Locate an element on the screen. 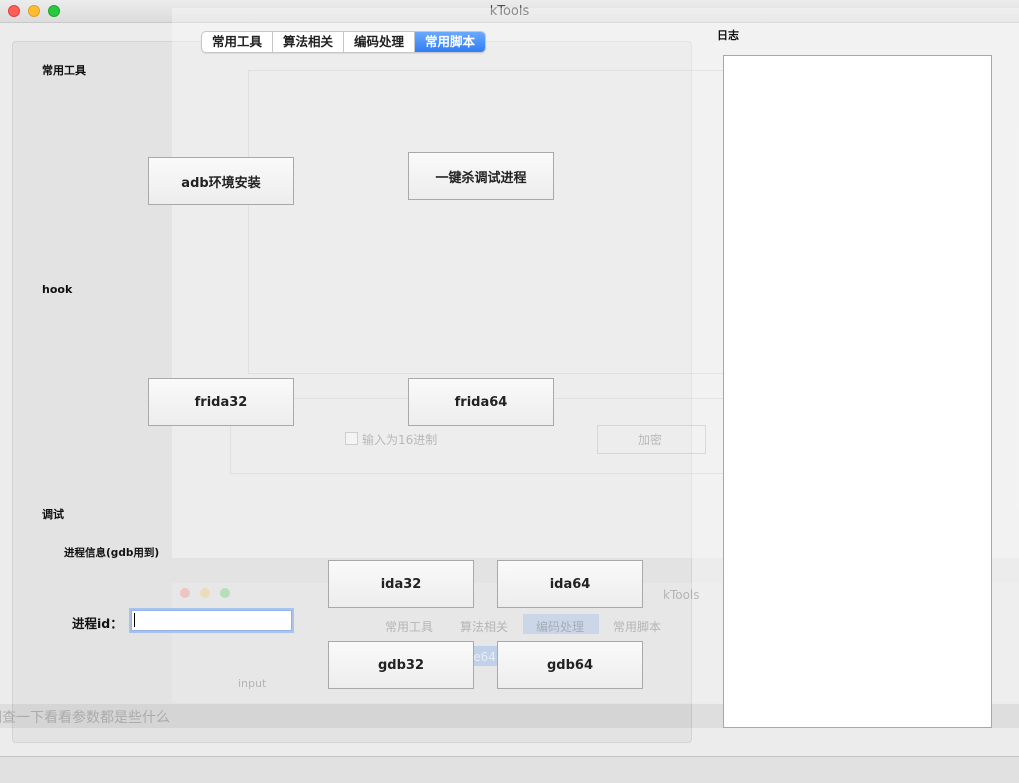 This screenshot has width=1019, height=783. text-caret is located at coordinates (134, 620).